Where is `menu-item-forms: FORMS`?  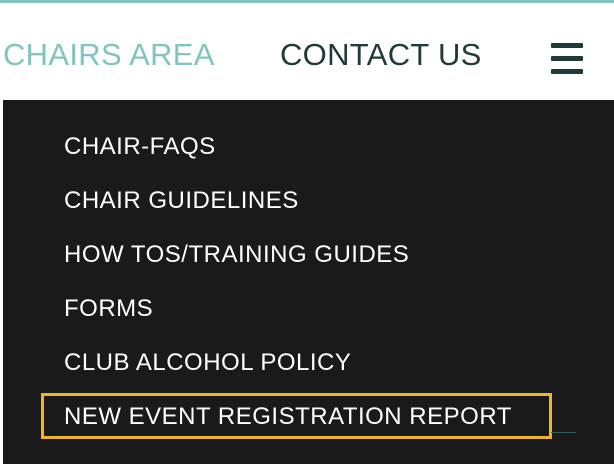 menu-item-forms: FORMS is located at coordinates (108, 309).